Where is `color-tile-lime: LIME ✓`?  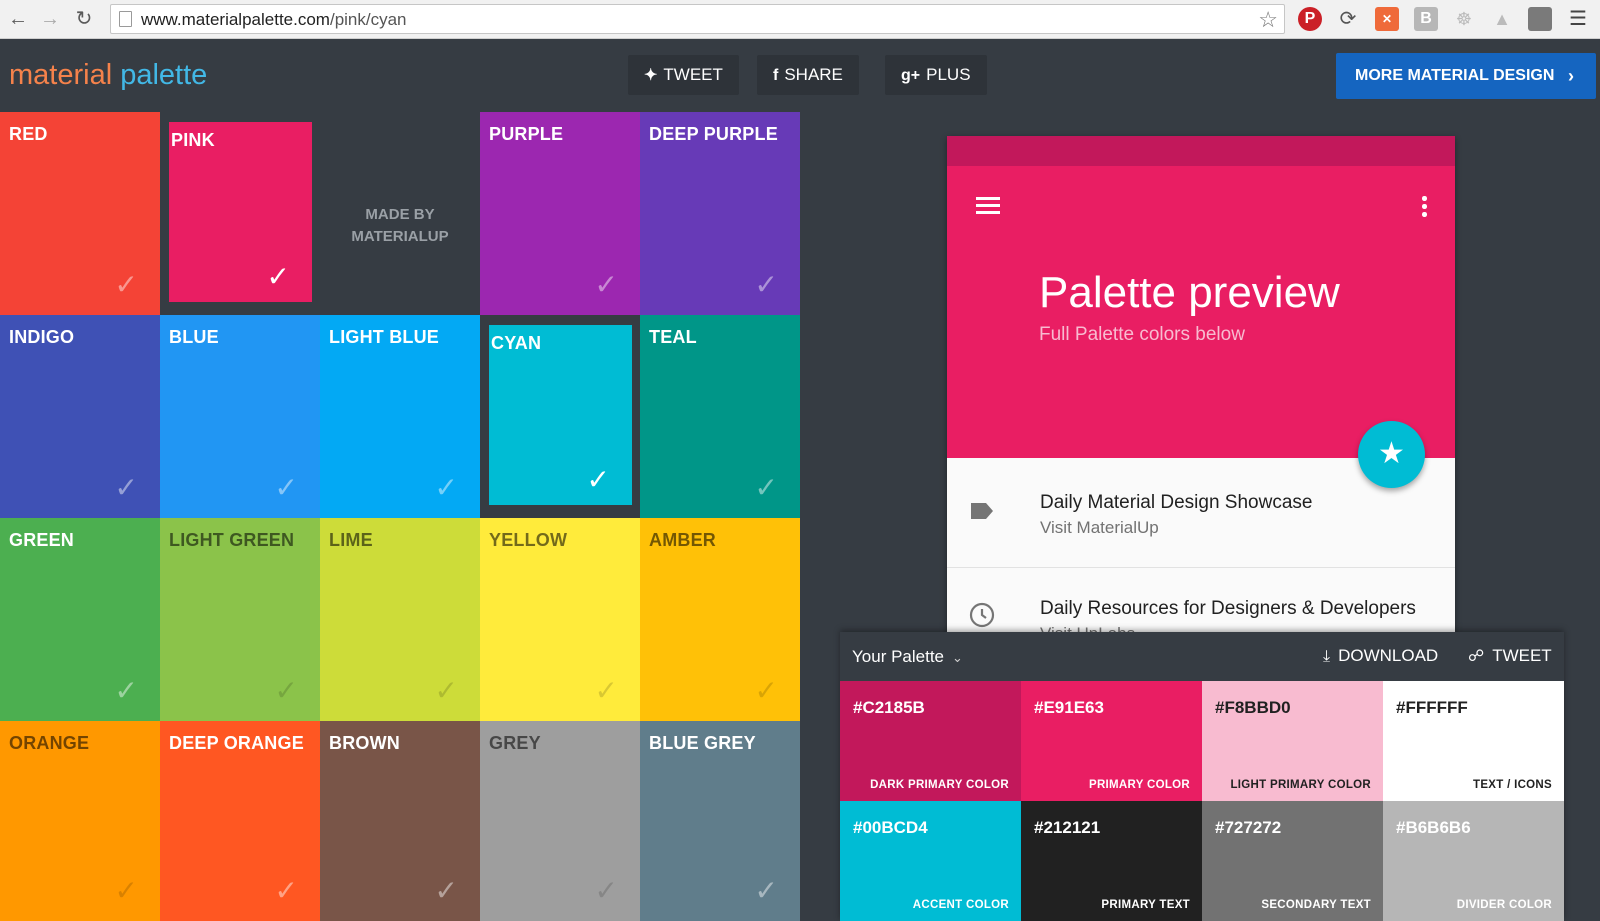 color-tile-lime: LIME ✓ is located at coordinates (400, 619).